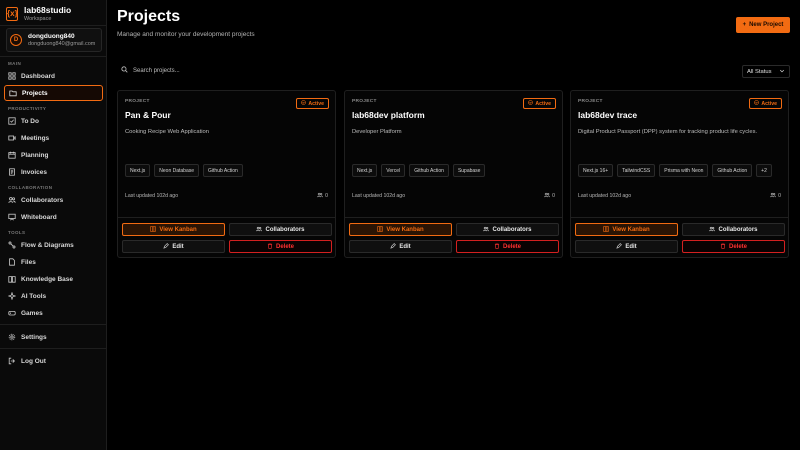  I want to click on new-project-button: + New Project, so click(763, 25).